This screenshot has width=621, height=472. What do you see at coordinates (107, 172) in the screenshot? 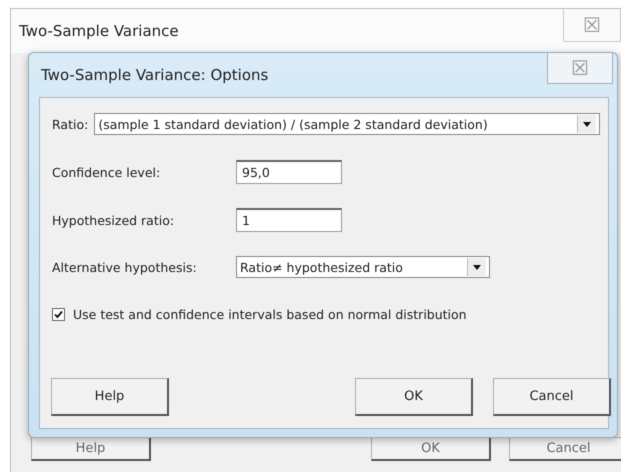
I see `field-label: Confidence level:` at bounding box center [107, 172].